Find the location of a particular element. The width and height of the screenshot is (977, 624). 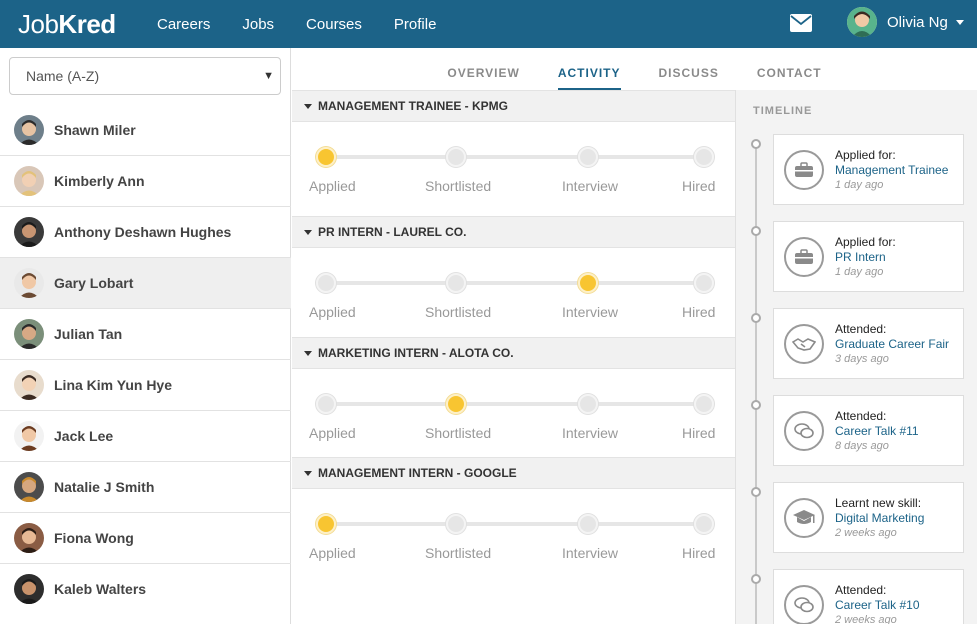

candidate-name: Jack Lee is located at coordinates (84, 436).